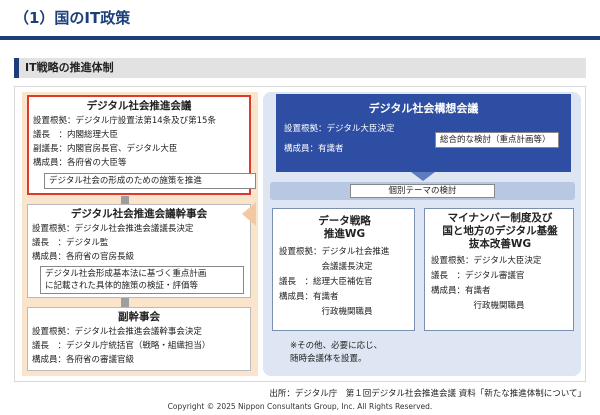  Describe the element at coordinates (300, 68) in the screenshot. I see `section-heading: IT戦略の推進体制` at that location.